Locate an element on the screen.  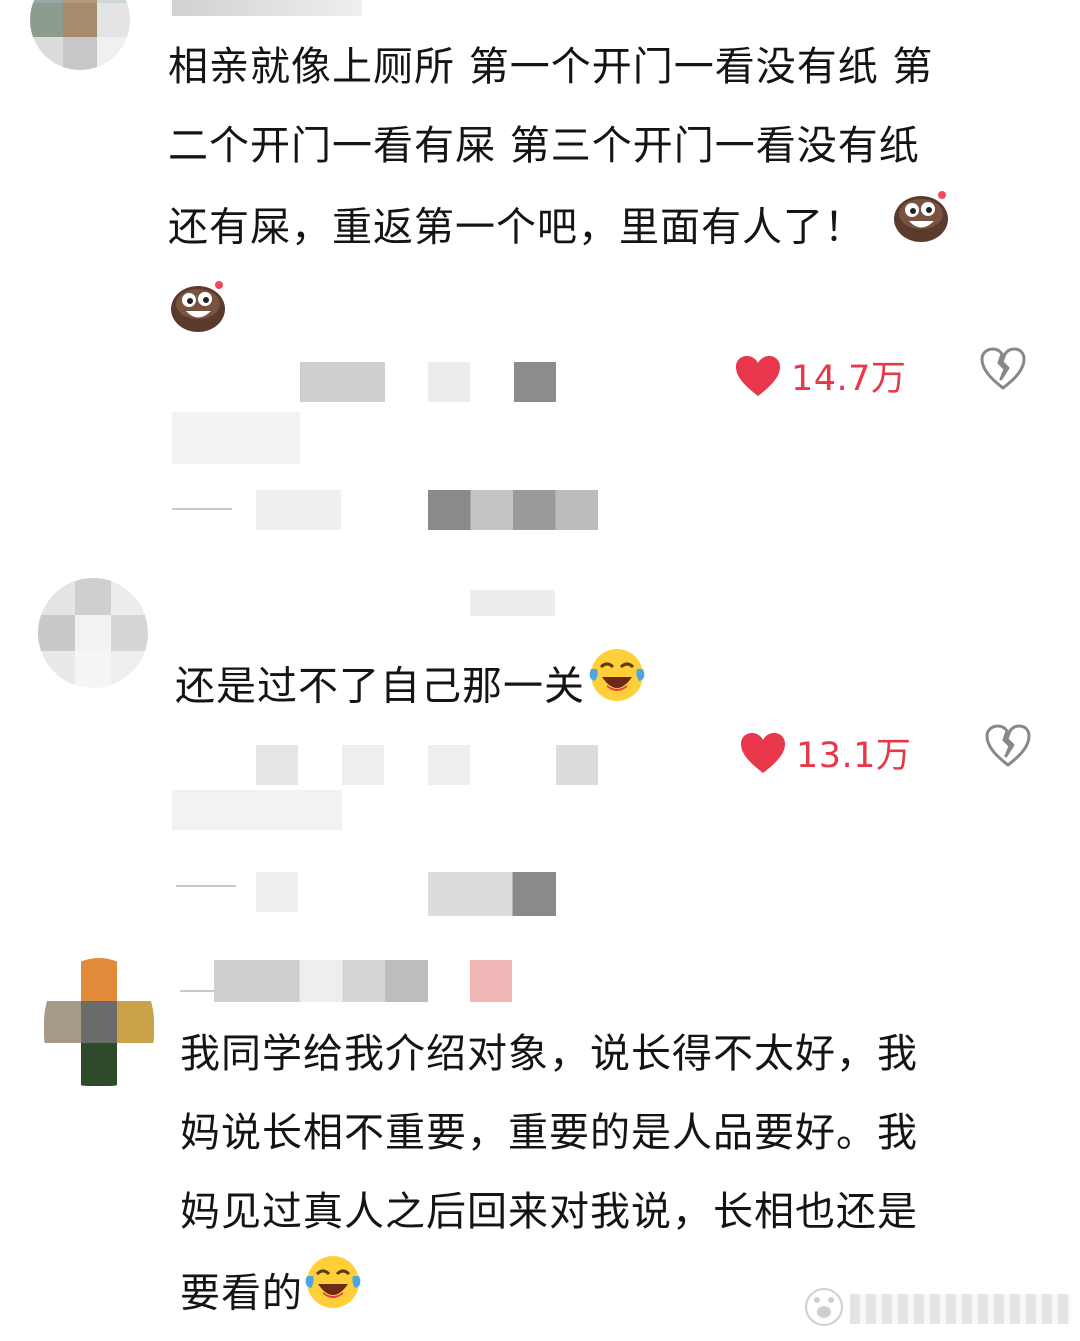
username-divider is located at coordinates (197, 991).